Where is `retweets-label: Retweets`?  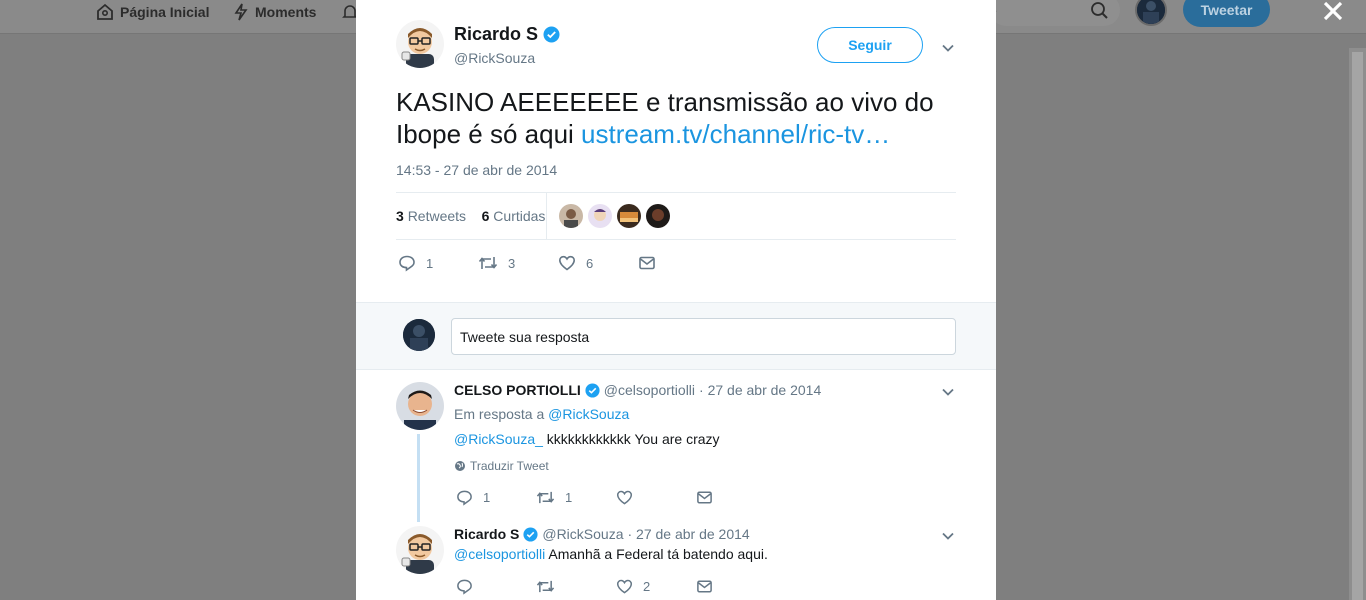 retweets-label: Retweets is located at coordinates (437, 216).